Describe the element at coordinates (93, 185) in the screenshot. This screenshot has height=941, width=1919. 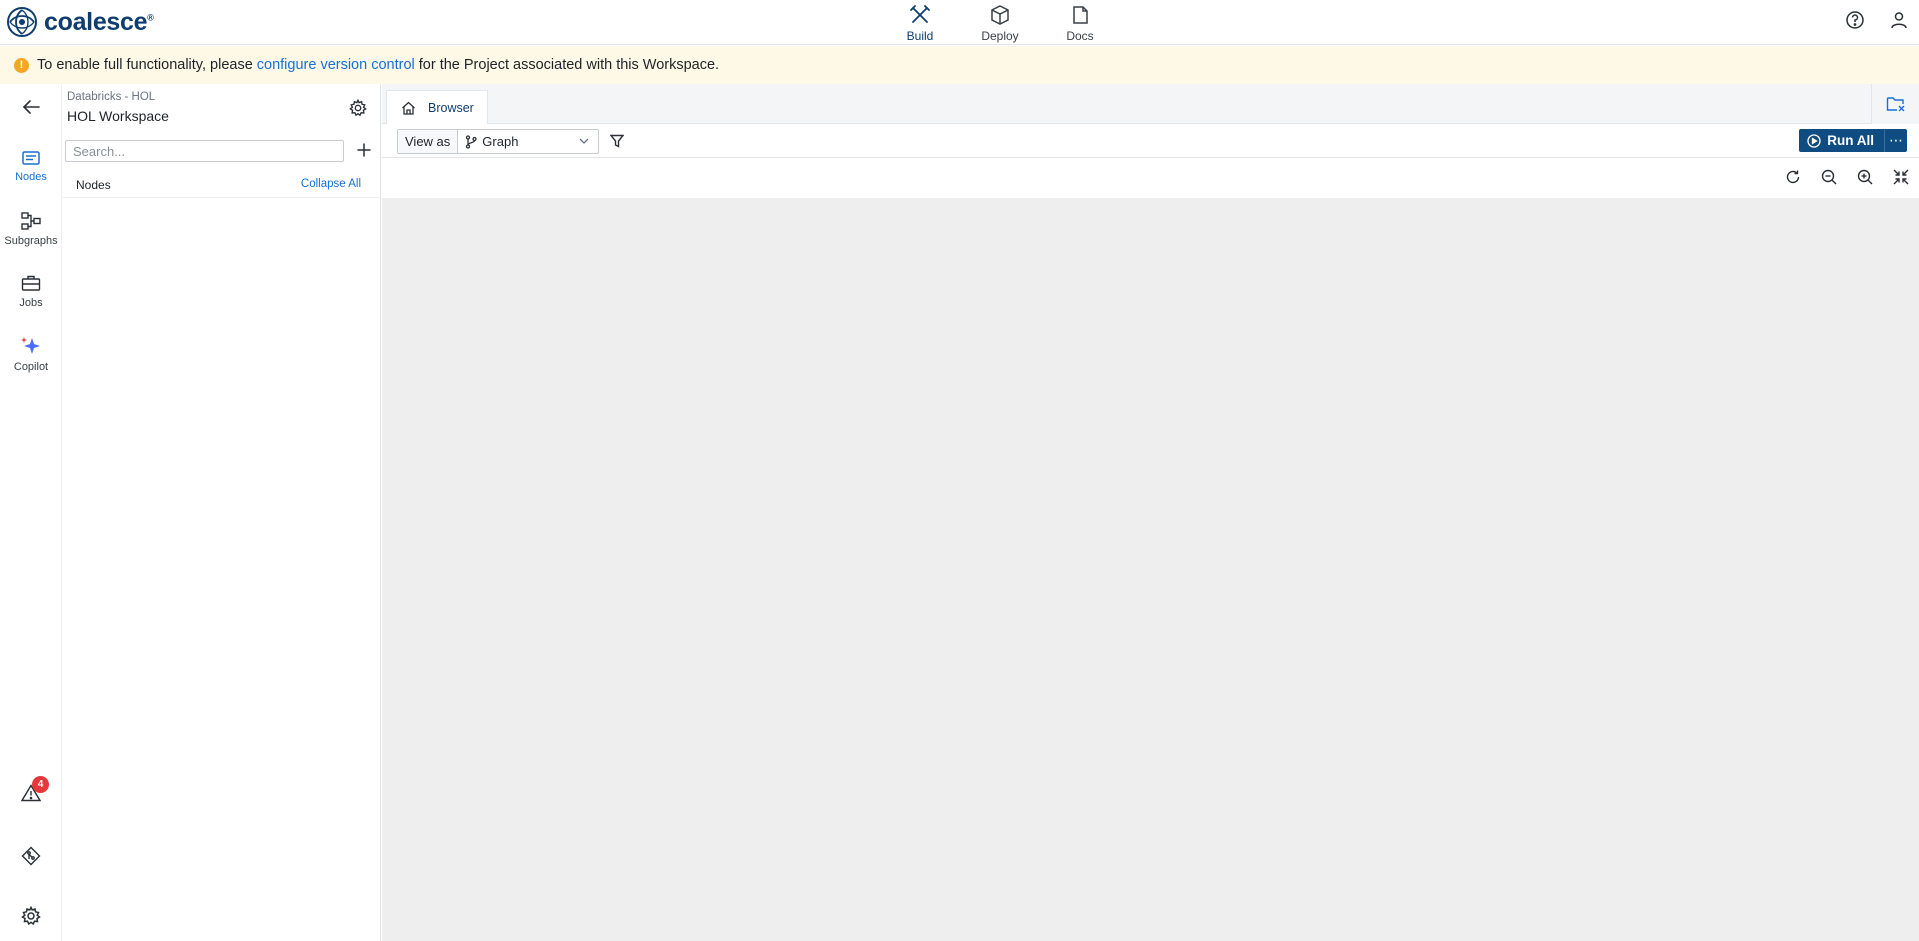
I see `nodes-section-title: Nodes` at that location.